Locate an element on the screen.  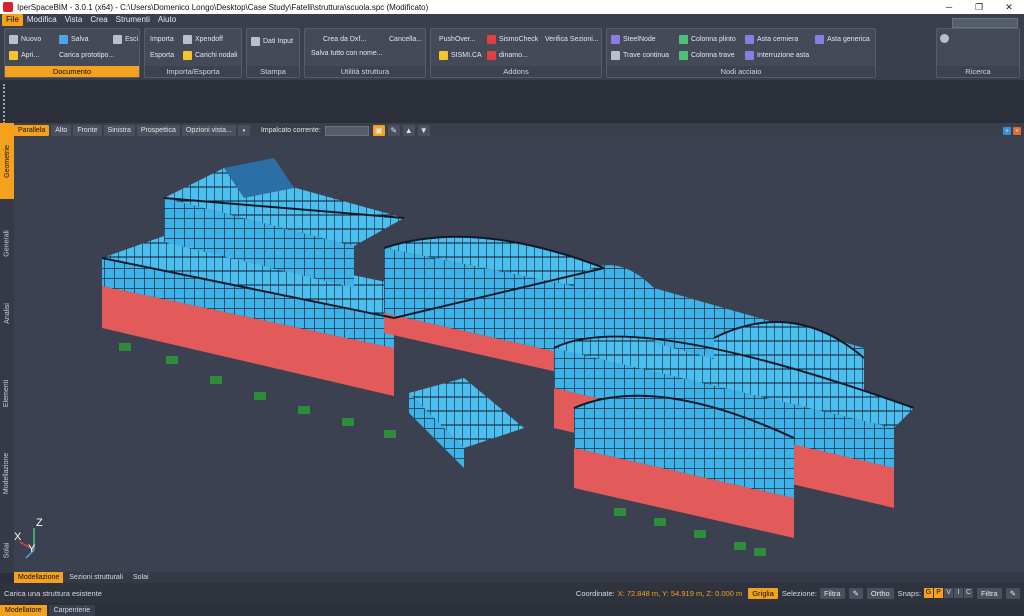
menu-aiuto: Aiuto is located at coordinates (167, 20).